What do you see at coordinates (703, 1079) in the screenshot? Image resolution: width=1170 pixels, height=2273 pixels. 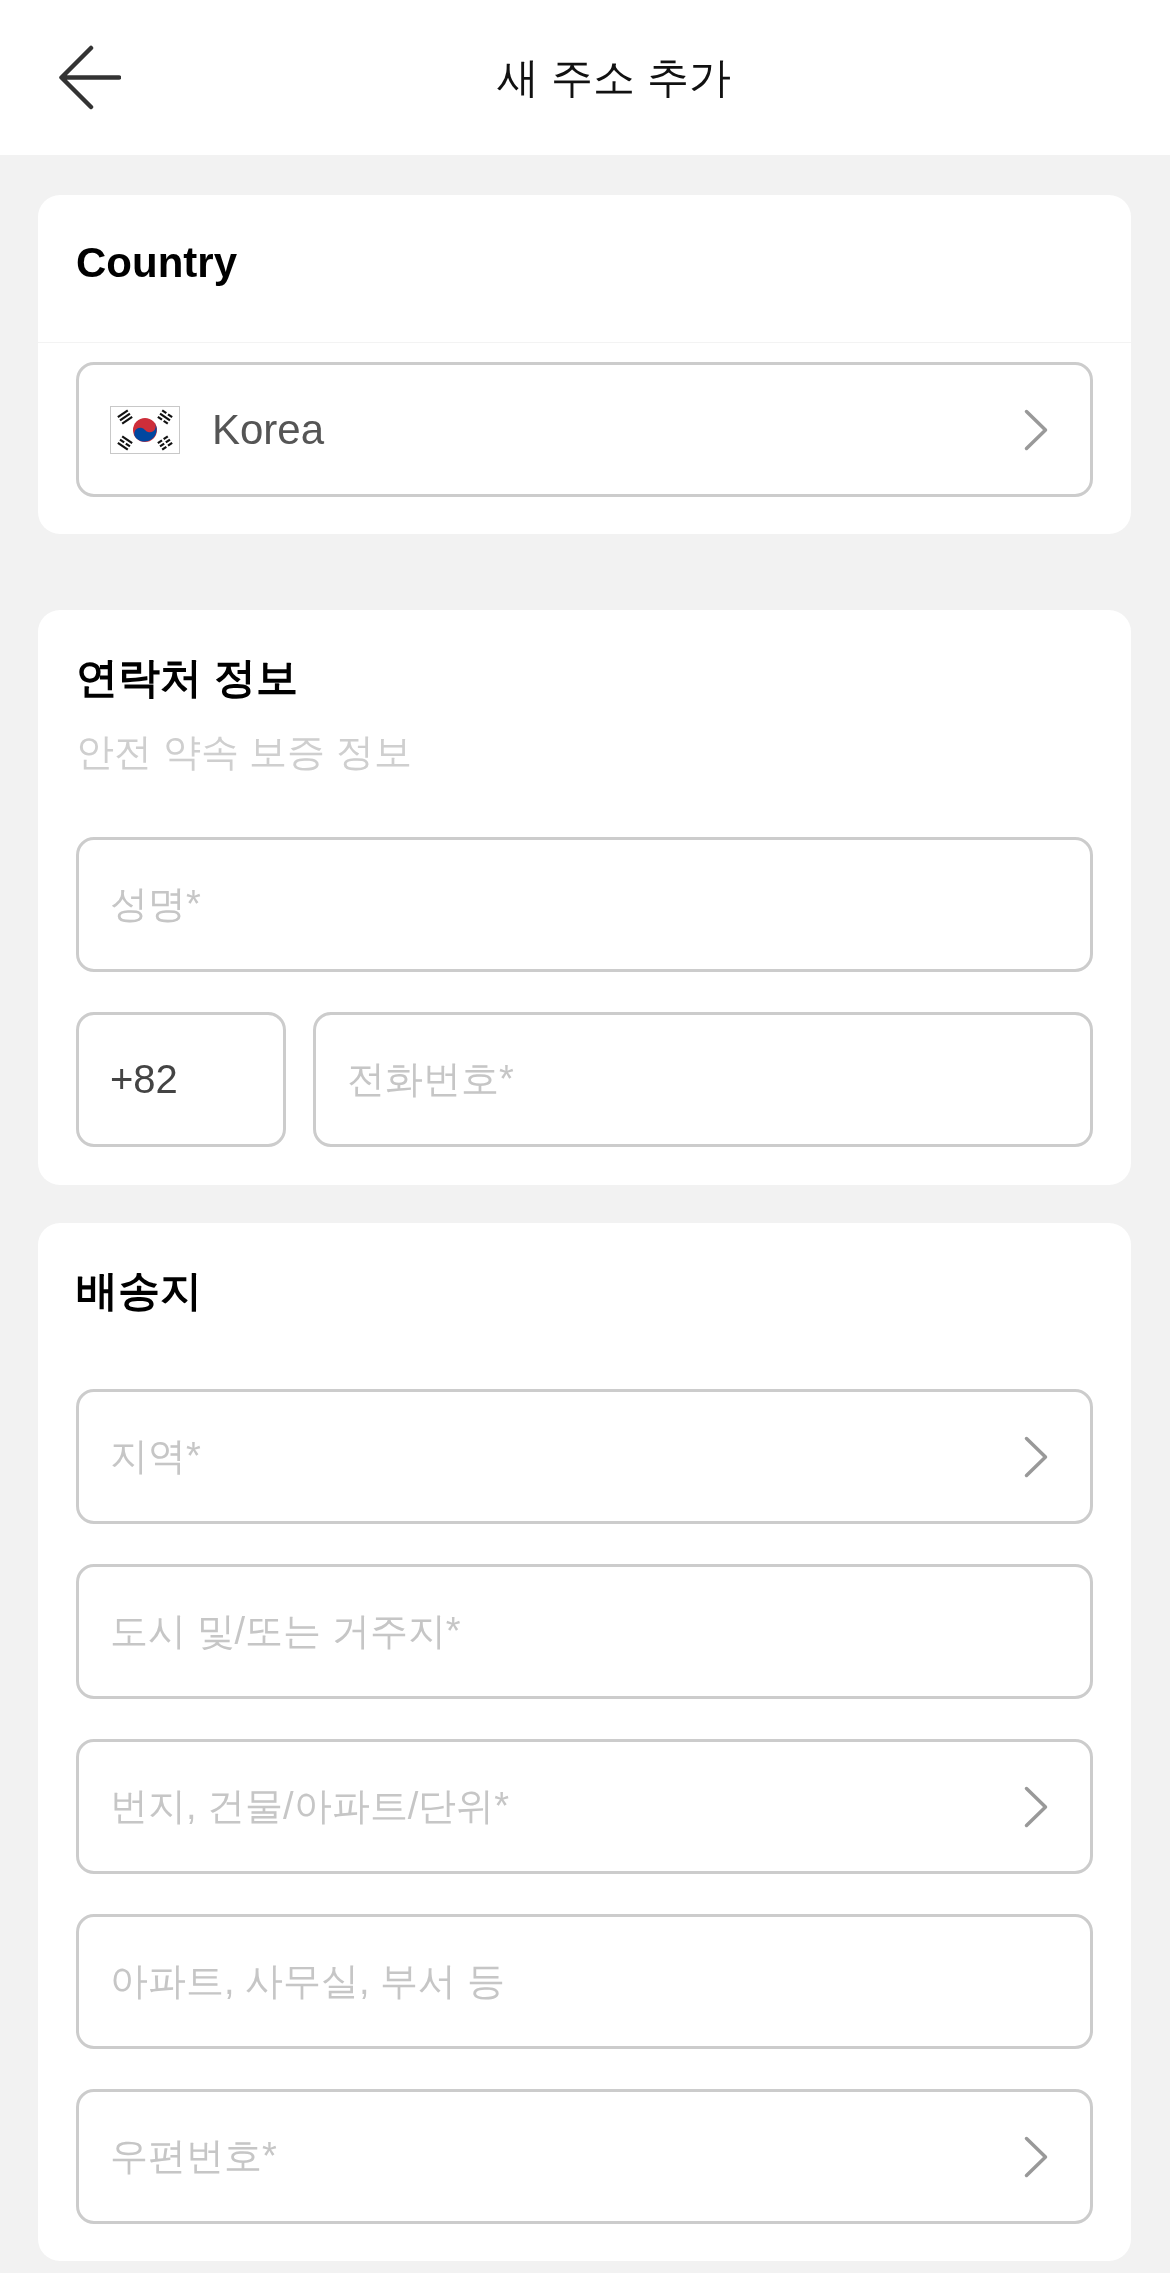 I see `input-field: 전화번호*` at bounding box center [703, 1079].